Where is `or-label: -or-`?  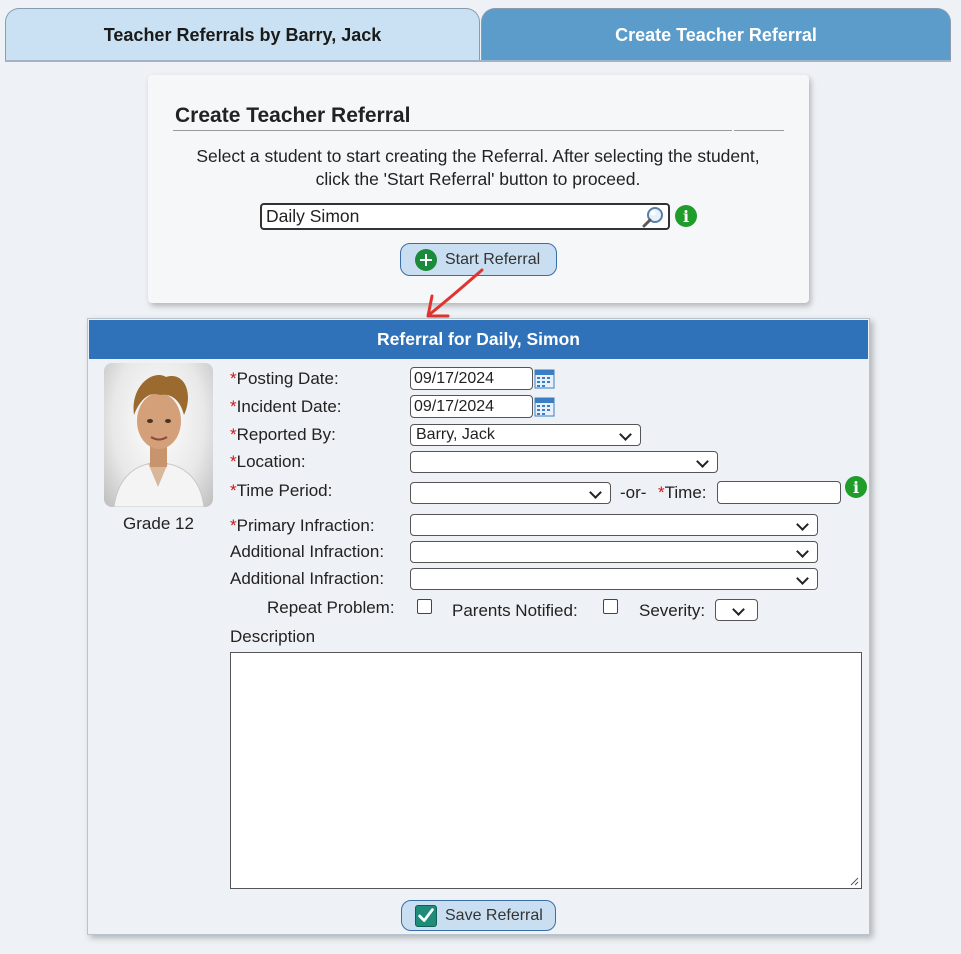
or-label: -or- is located at coordinates (633, 492).